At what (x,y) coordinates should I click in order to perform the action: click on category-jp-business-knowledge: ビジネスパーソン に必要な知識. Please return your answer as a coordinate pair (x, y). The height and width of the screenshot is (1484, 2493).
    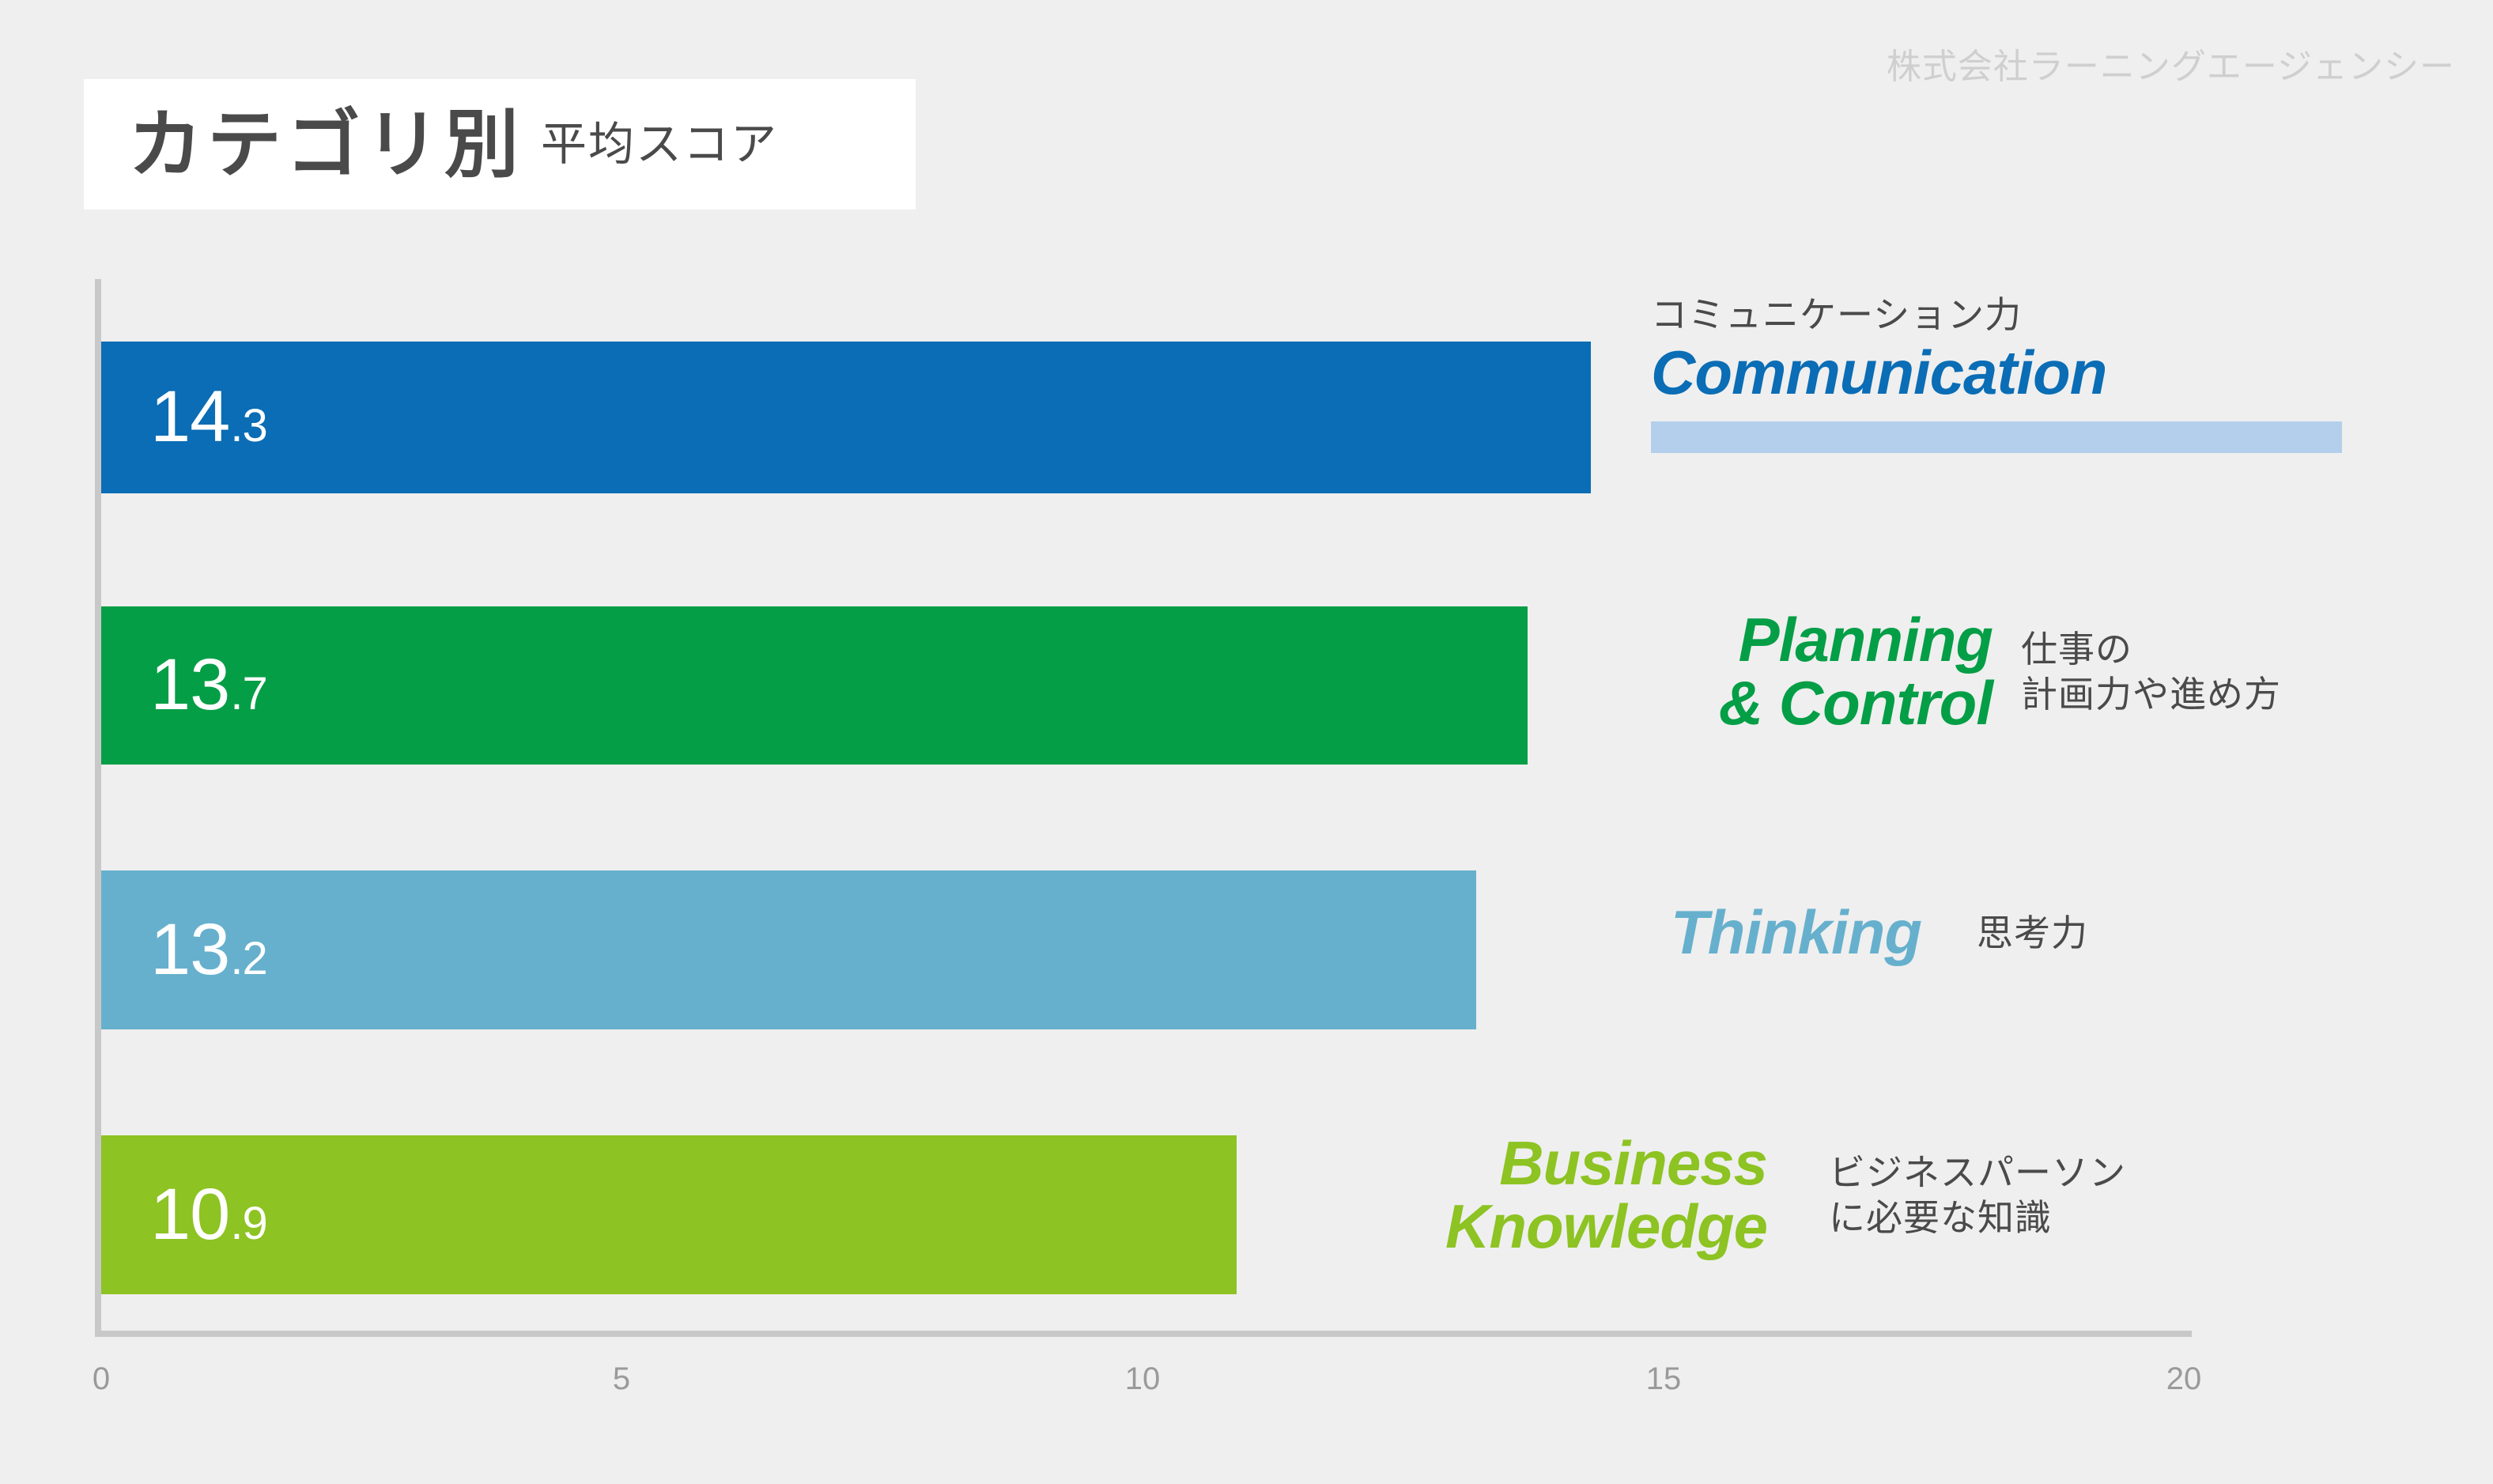
    Looking at the image, I should click on (1977, 1195).